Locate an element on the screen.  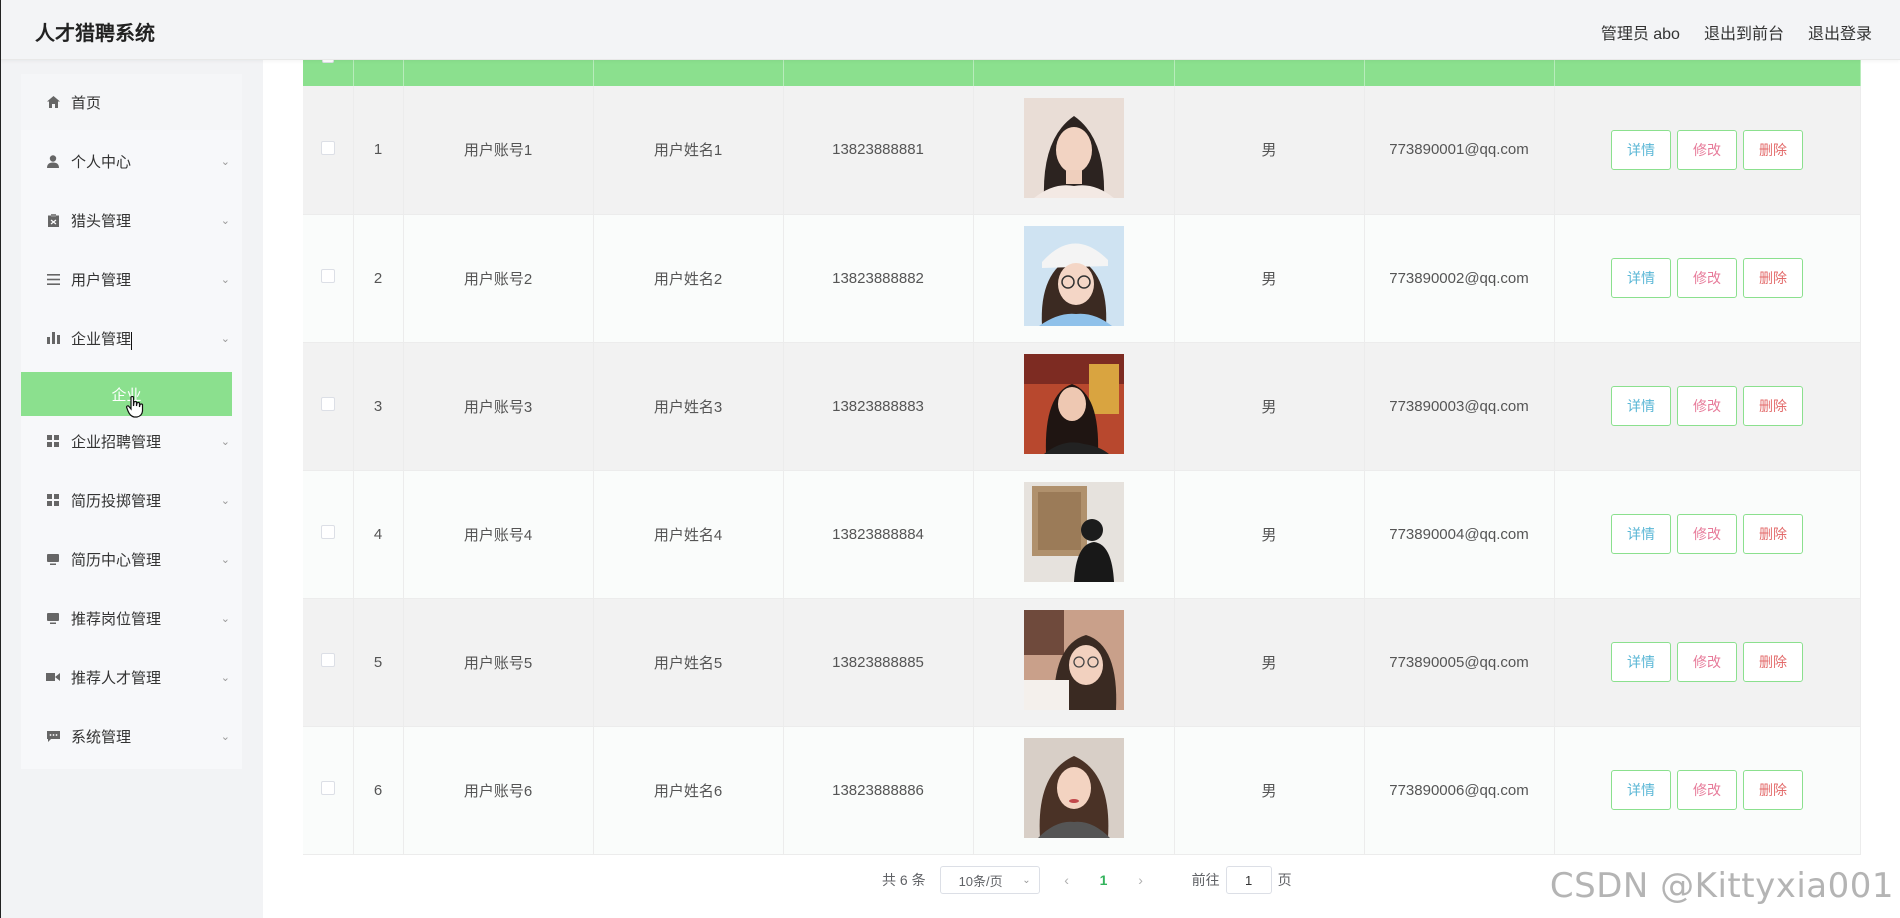
page-size-select: 10条/页 ⌄ is located at coordinates (989, 880).